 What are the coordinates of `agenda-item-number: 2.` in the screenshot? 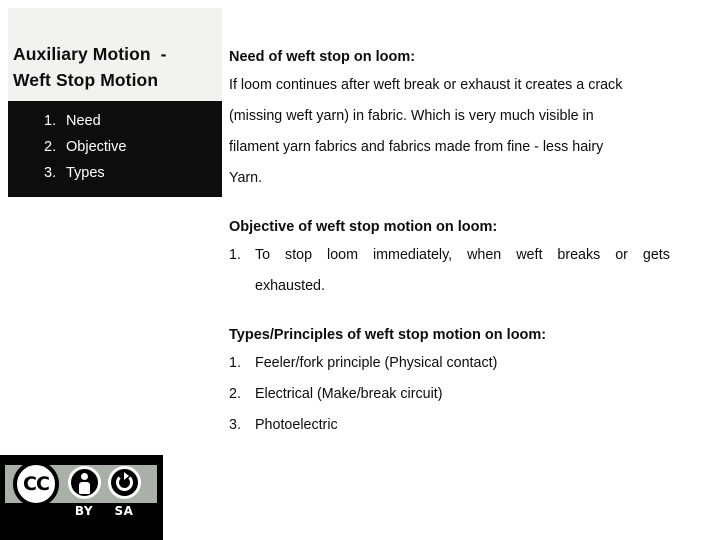 It's located at (50, 147).